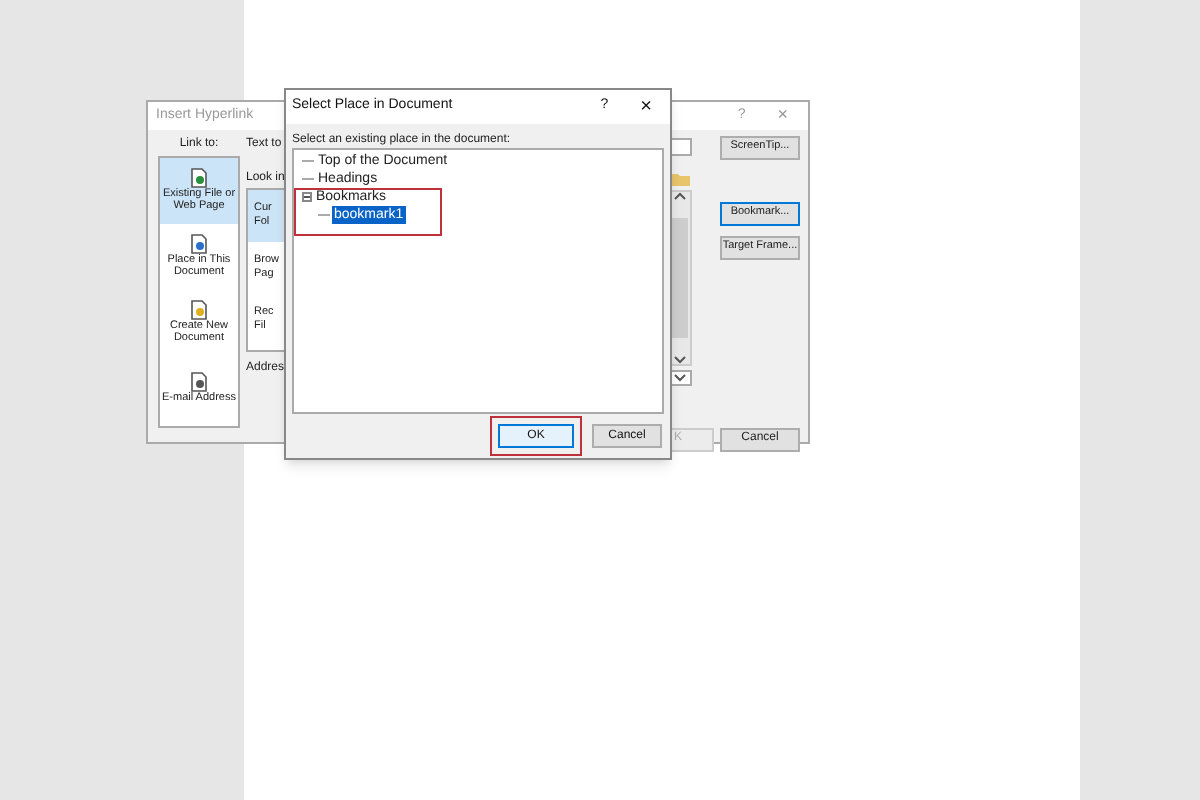  Describe the element at coordinates (680, 359) in the screenshot. I see `scroll-down-icon` at that location.